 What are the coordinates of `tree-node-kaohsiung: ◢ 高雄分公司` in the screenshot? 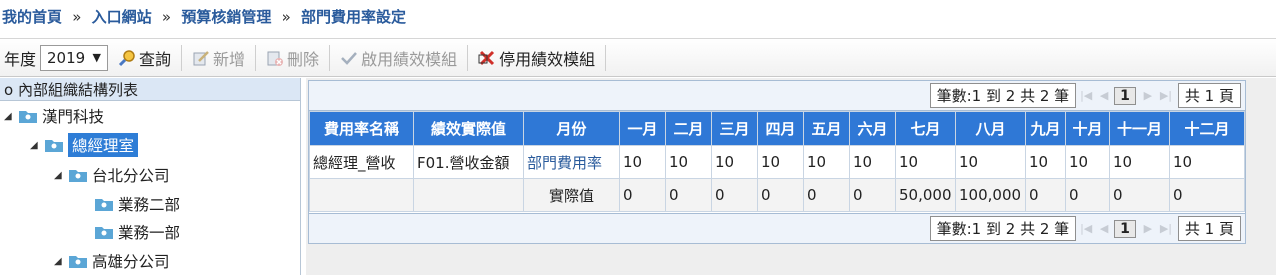 It's located at (112, 261).